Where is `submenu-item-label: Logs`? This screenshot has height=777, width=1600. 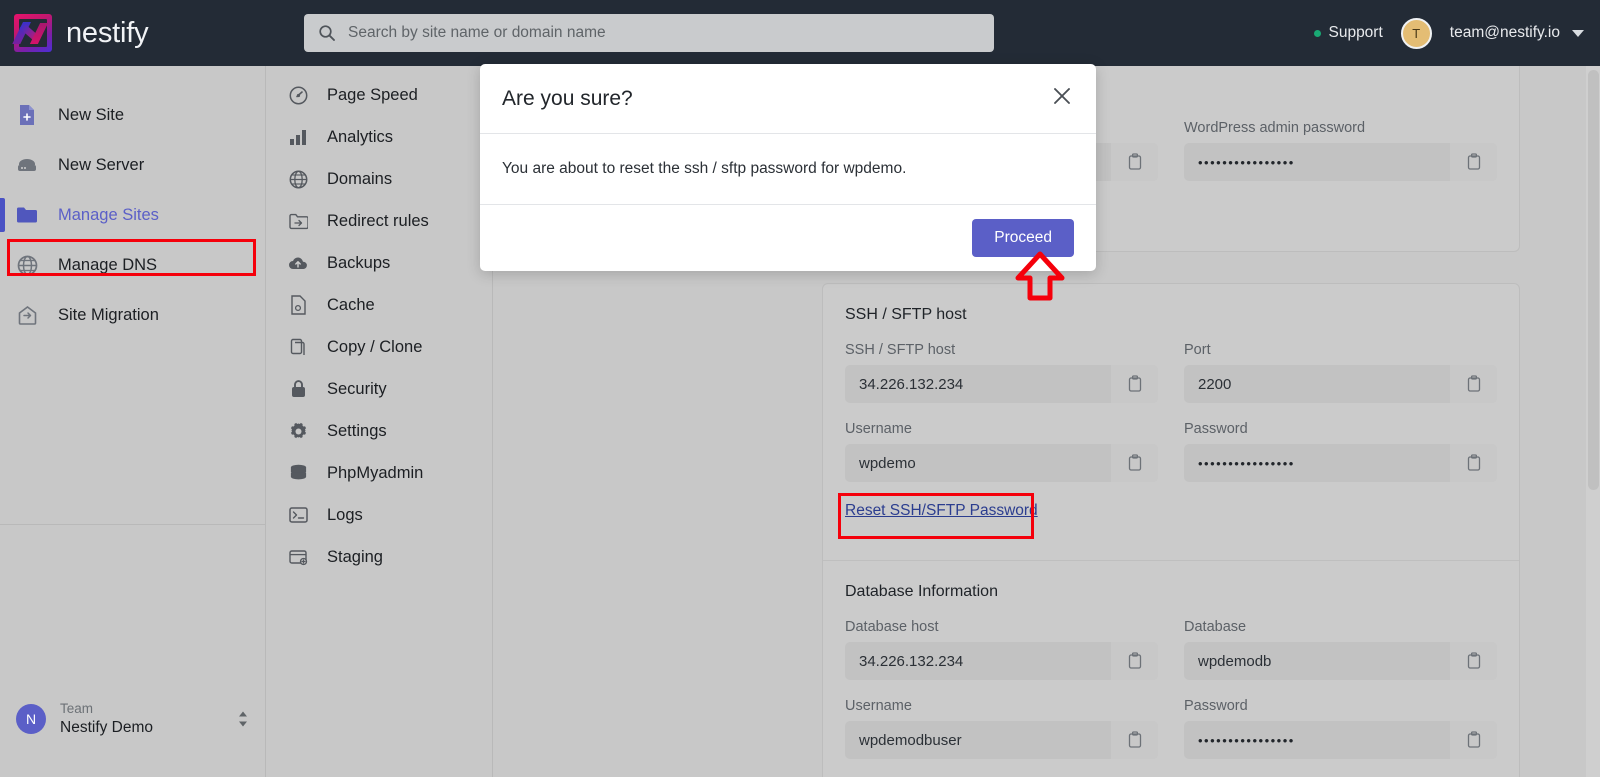
submenu-item-label: Logs is located at coordinates (345, 514).